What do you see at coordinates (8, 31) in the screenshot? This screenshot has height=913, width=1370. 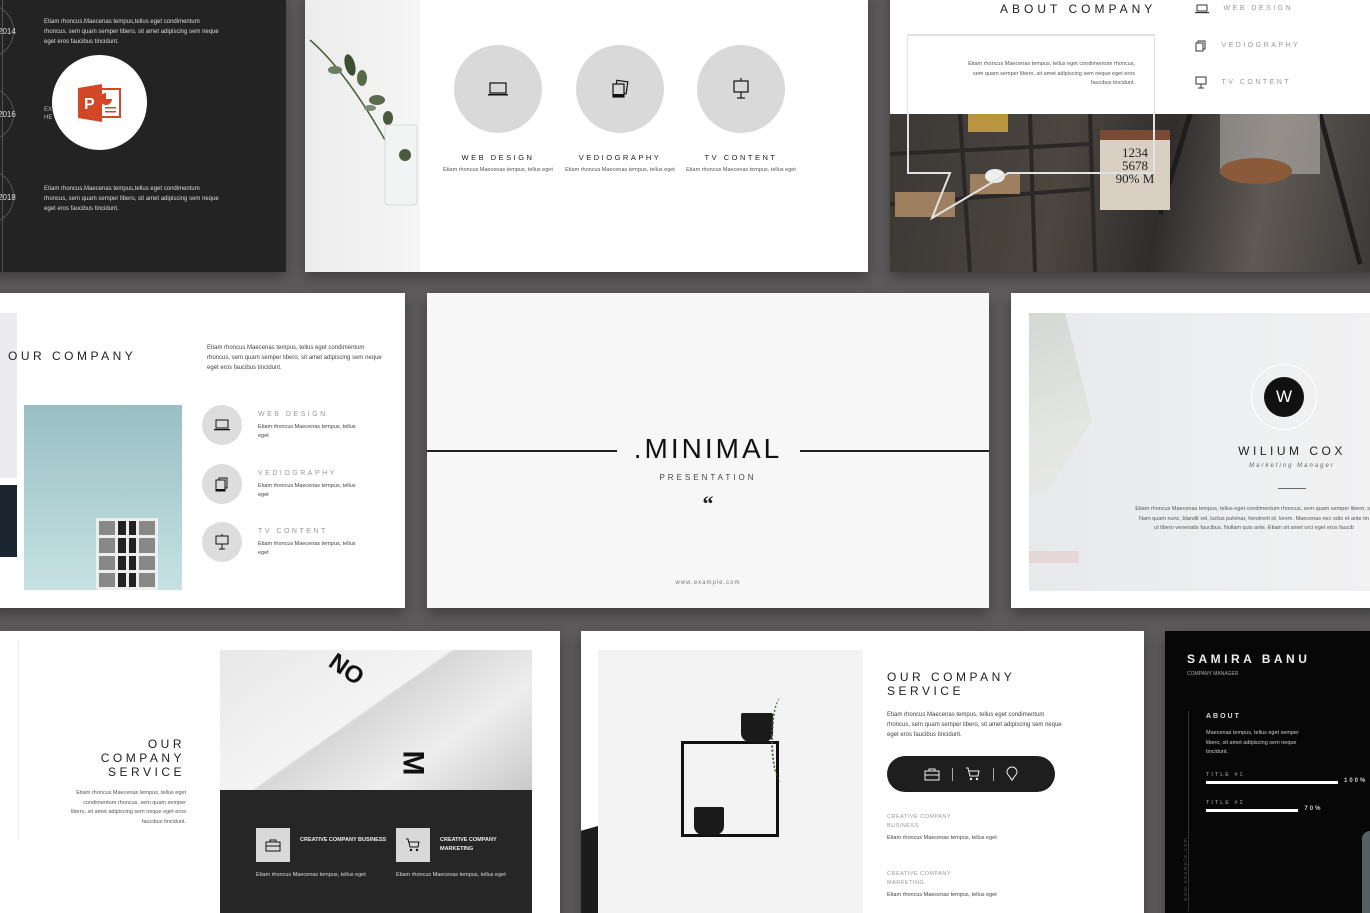 I see `timeline-year: 2014` at bounding box center [8, 31].